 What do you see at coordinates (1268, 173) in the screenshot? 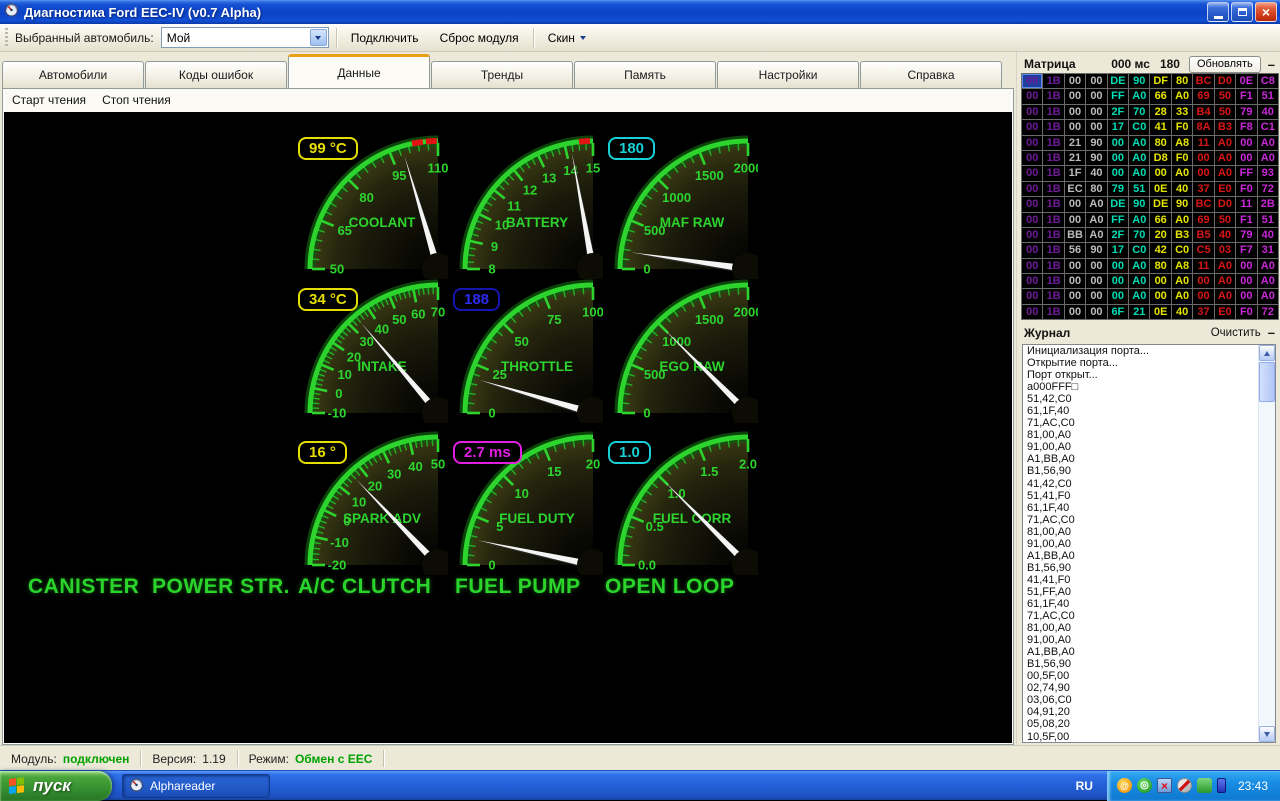
I see `matrix-cell: 93` at bounding box center [1268, 173].